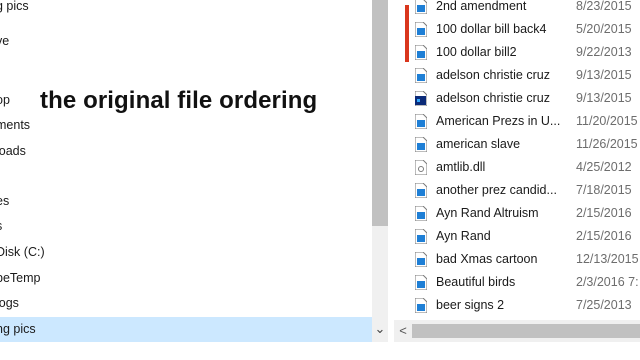  Describe the element at coordinates (517, 305) in the screenshot. I see `file-row: beer signs 2 7/25/2013` at that location.